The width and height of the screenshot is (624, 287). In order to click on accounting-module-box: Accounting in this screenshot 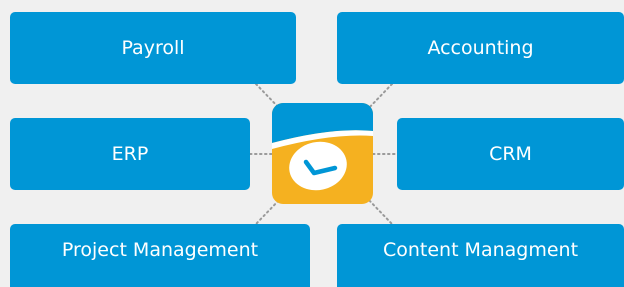, I will do `click(480, 48)`.